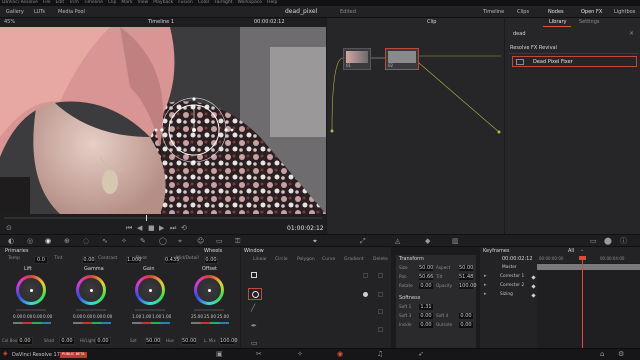 Image resolution: width=640 pixels, height=360 pixels. What do you see at coordinates (260, 260) in the screenshot?
I see `window-tool-linear: Linear` at bounding box center [260, 260].